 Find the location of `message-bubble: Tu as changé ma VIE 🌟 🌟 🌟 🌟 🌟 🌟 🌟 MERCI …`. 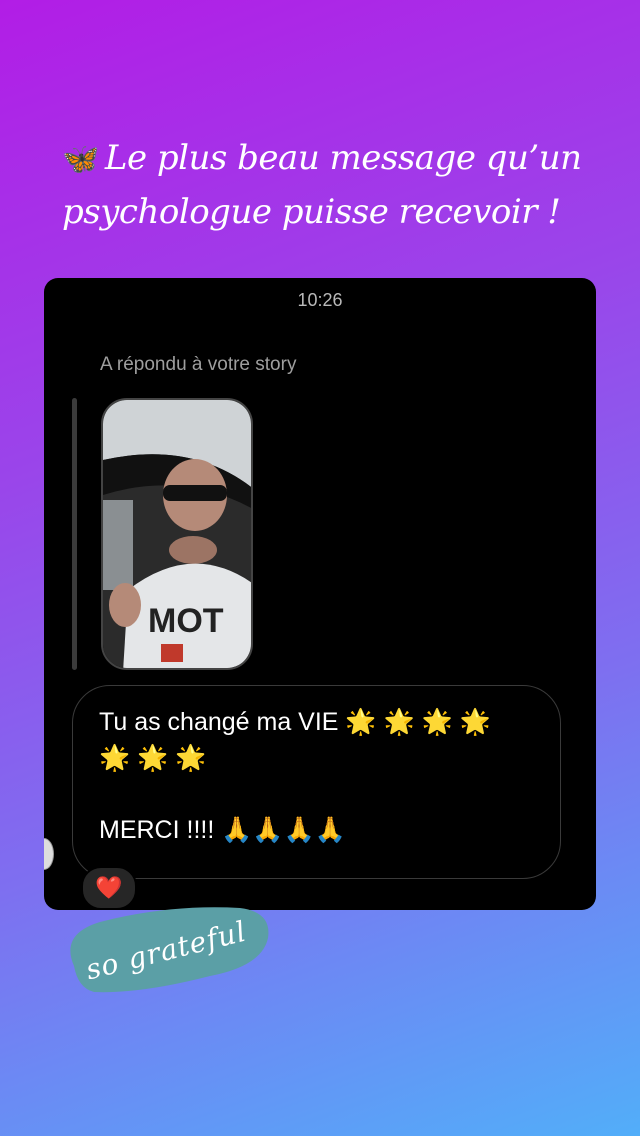

message-bubble: Tu as changé ma VIE 🌟 🌟 🌟 🌟 🌟 🌟 🌟 MERCI … is located at coordinates (316, 782).